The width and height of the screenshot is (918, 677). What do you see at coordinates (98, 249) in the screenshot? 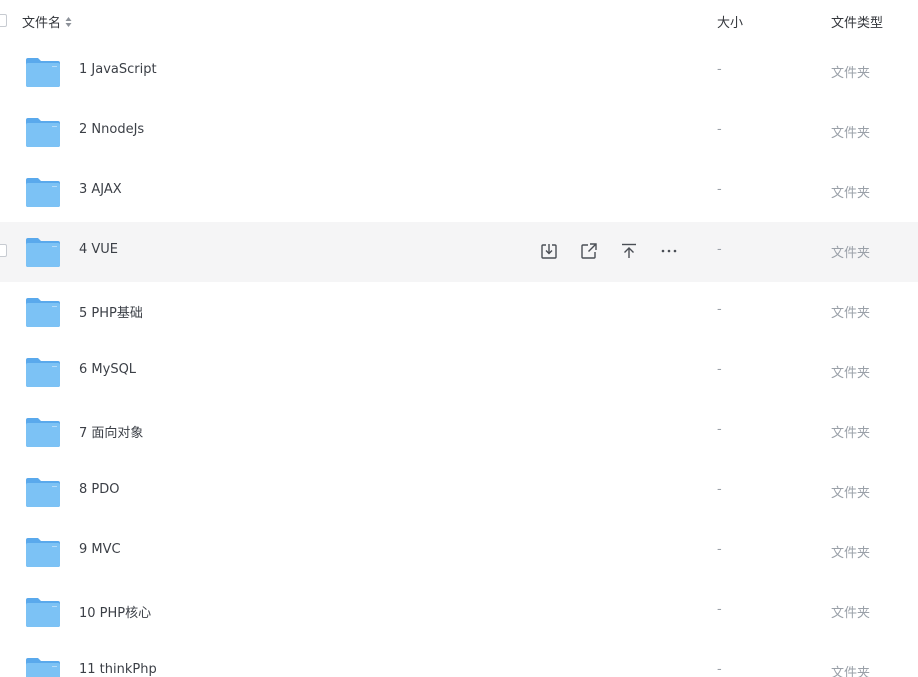
I see `file-name: 4 VUE` at bounding box center [98, 249].